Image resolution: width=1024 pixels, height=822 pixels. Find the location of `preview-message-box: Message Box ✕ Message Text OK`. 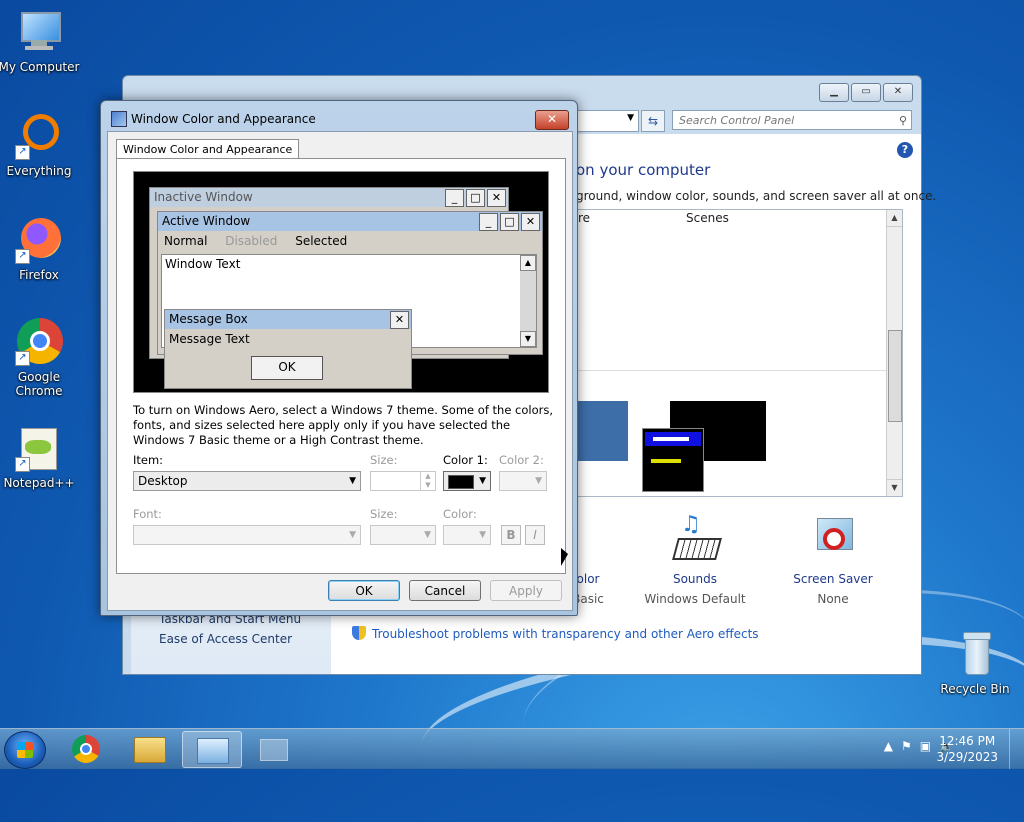

preview-message-box: Message Box ✕ Message Text OK is located at coordinates (288, 349).